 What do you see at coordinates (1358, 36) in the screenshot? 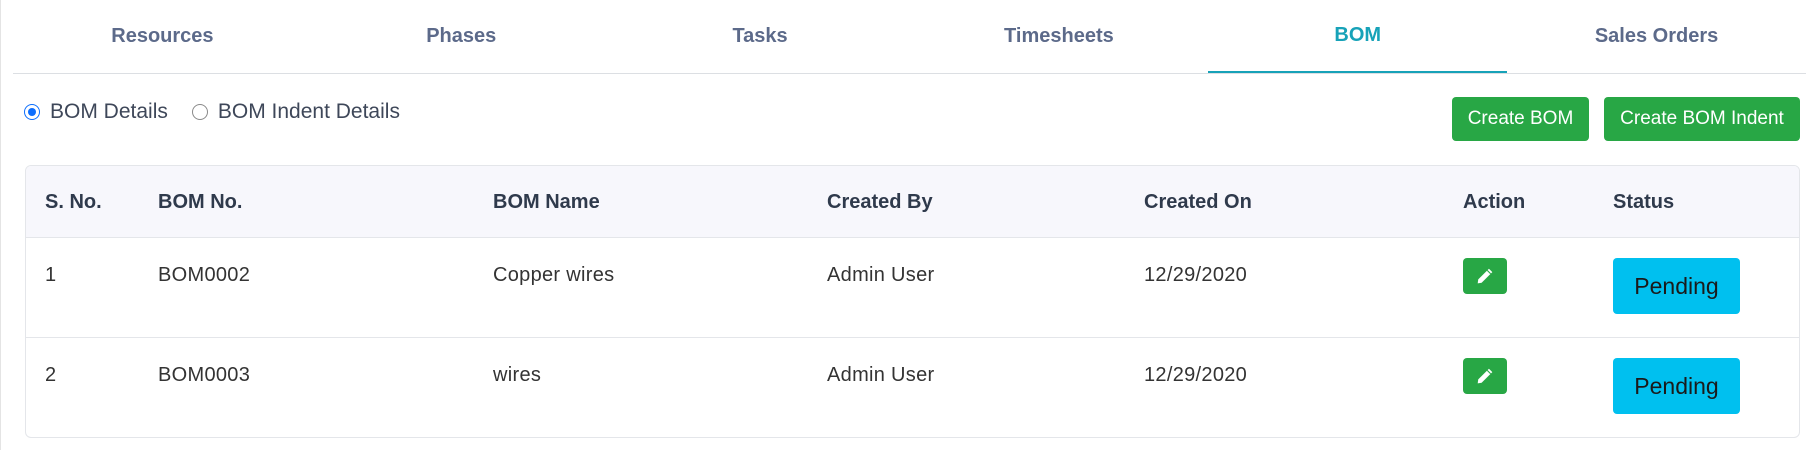
I see `tab-bom: BOM` at bounding box center [1358, 36].